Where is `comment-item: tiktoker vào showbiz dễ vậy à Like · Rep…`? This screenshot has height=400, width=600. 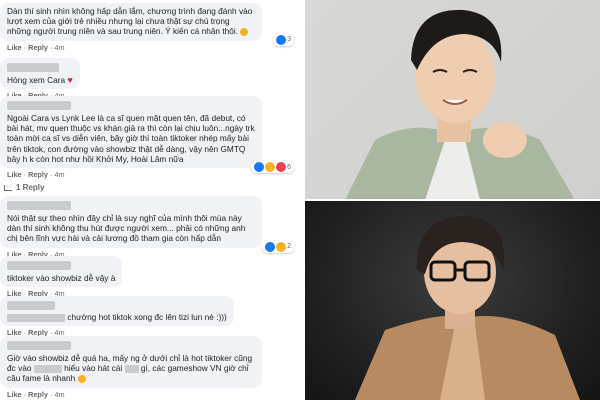 comment-item: tiktoker vào showbiz dễ vậy à Like · Rep… is located at coordinates (61, 277).